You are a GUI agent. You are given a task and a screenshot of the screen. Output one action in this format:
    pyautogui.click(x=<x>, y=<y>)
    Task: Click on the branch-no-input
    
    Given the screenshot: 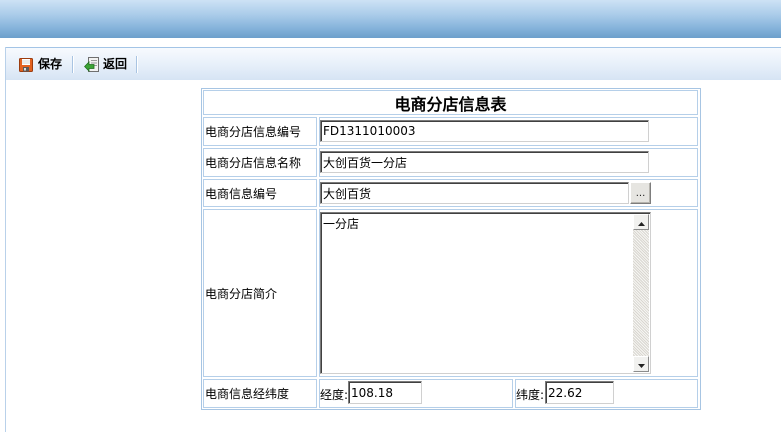 What is the action you would take?
    pyautogui.click(x=484, y=131)
    